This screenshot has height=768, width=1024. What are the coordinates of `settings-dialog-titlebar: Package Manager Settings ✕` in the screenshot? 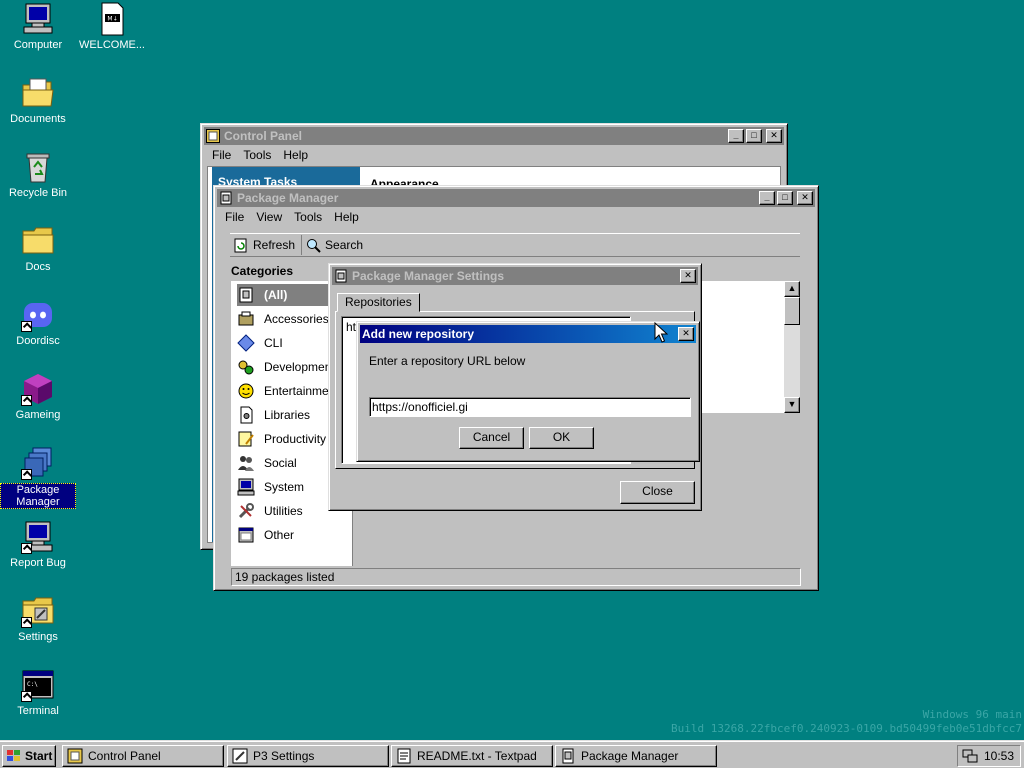 It's located at (515, 276).